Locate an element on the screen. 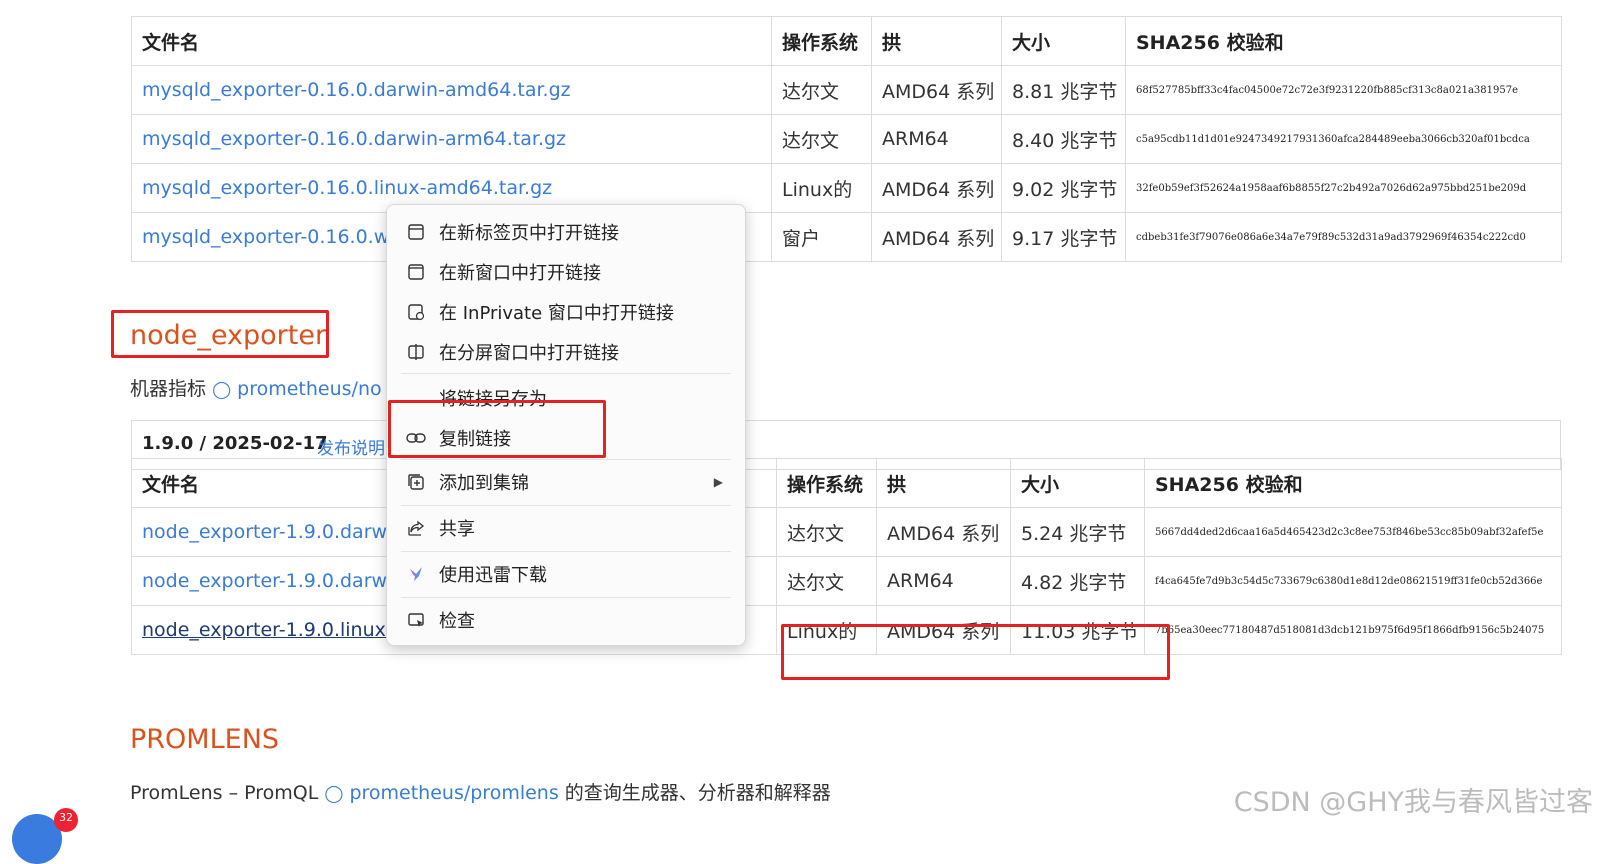  size-cell: 4.82 兆字节 is located at coordinates (1077, 581).